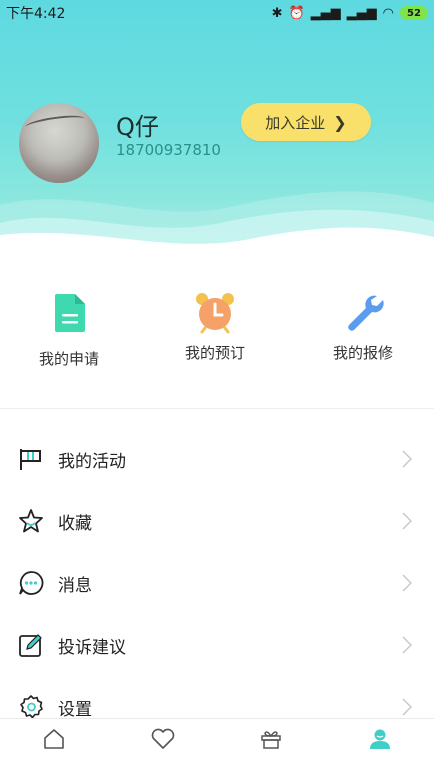 The width and height of the screenshot is (434, 758). Describe the element at coordinates (59, 143) in the screenshot. I see `avatar` at that location.